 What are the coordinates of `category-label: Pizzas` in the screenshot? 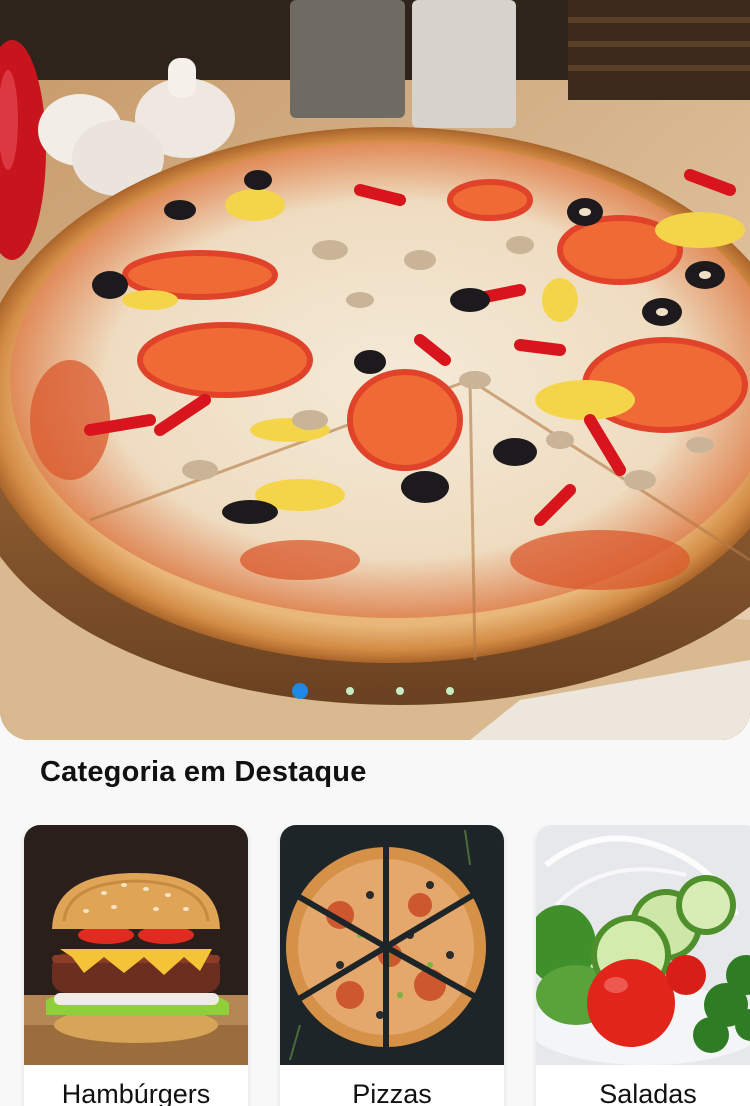 It's located at (392, 1092).